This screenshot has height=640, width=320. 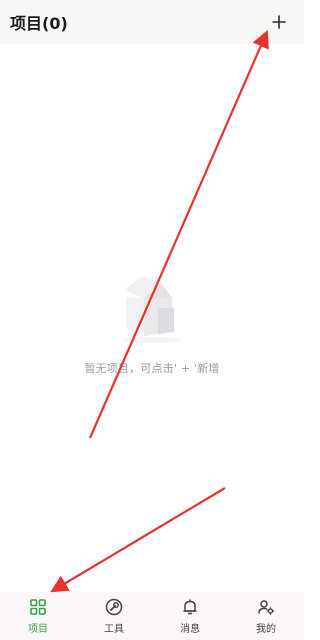 I want to click on bottom-tab-bar: 项目 工具 消息 我的, so click(x=152, y=616).